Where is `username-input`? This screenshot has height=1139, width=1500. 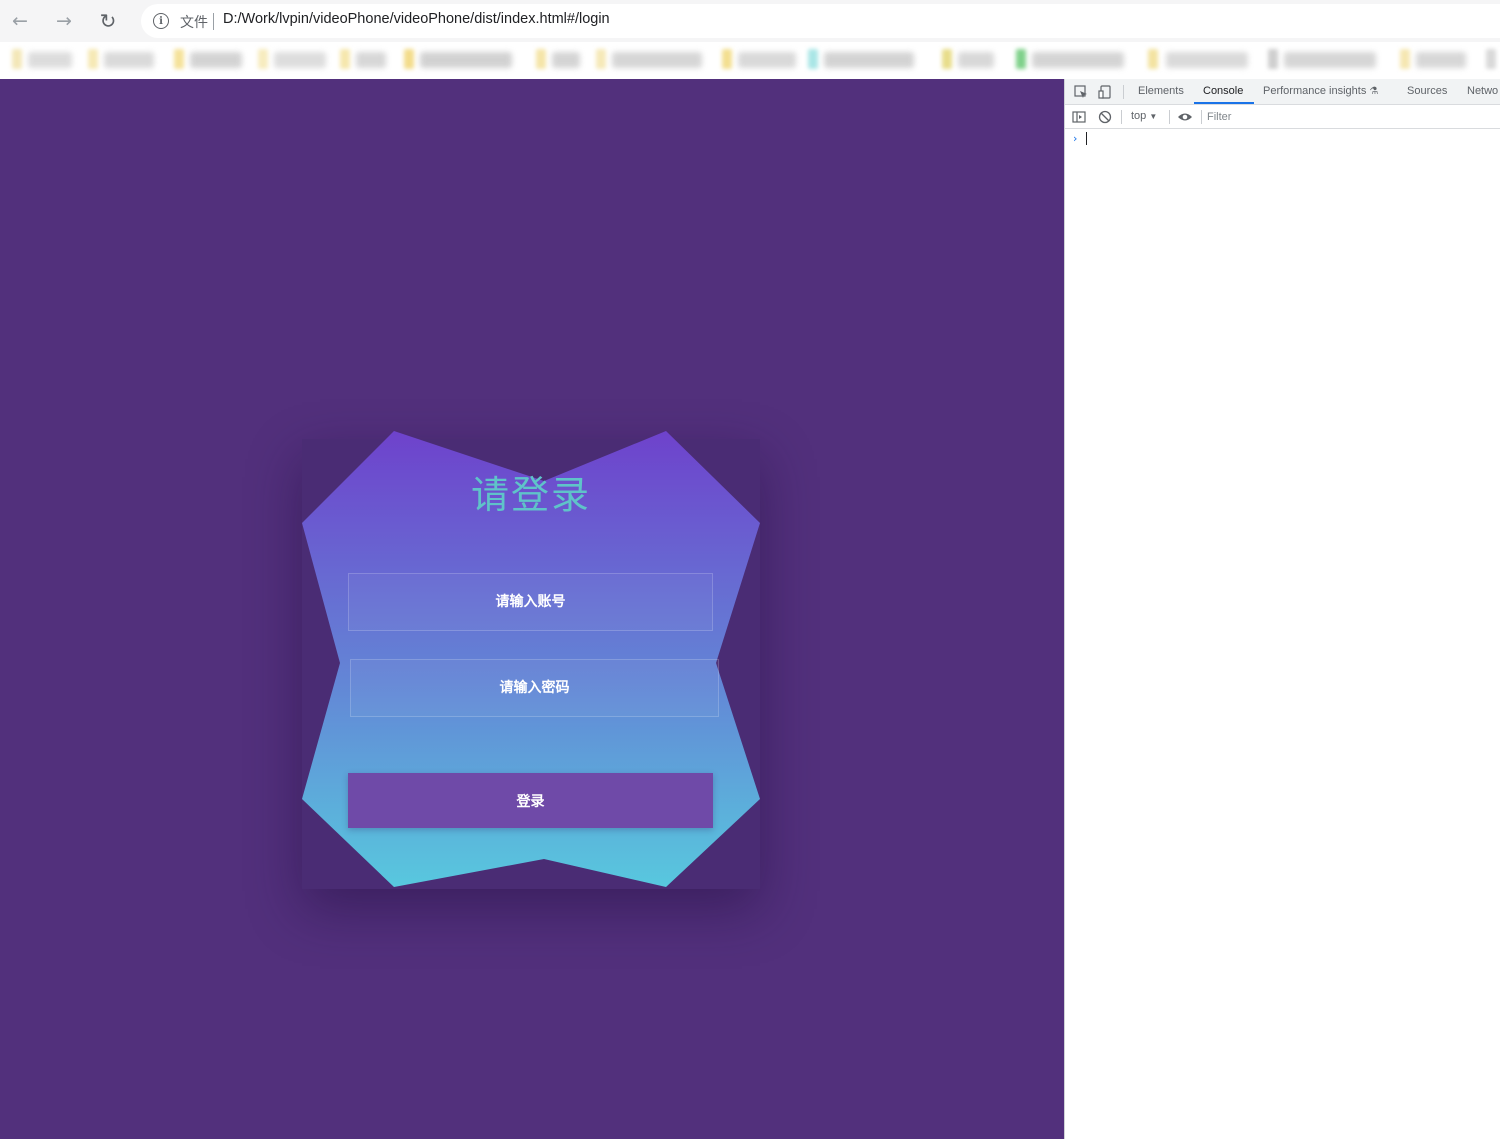 username-input is located at coordinates (530, 602).